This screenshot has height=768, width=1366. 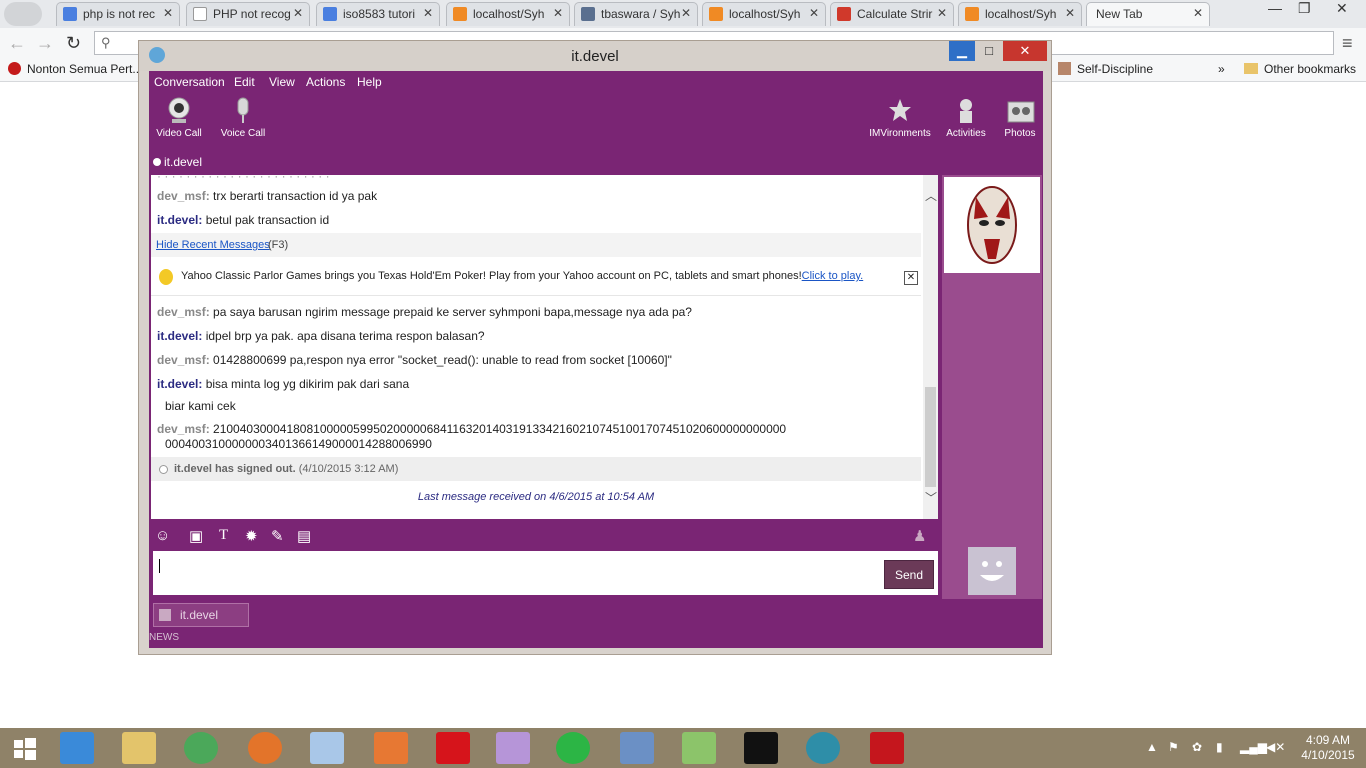 What do you see at coordinates (369, 82) in the screenshot?
I see `menu-help: Help` at bounding box center [369, 82].